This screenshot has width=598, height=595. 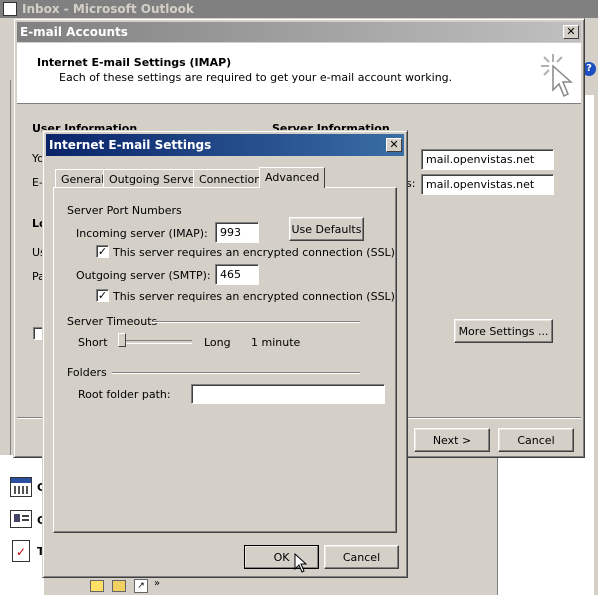 What do you see at coordinates (225, 145) in the screenshot?
I see `settings-titlebar: Internet E-mail Settings ✕` at bounding box center [225, 145].